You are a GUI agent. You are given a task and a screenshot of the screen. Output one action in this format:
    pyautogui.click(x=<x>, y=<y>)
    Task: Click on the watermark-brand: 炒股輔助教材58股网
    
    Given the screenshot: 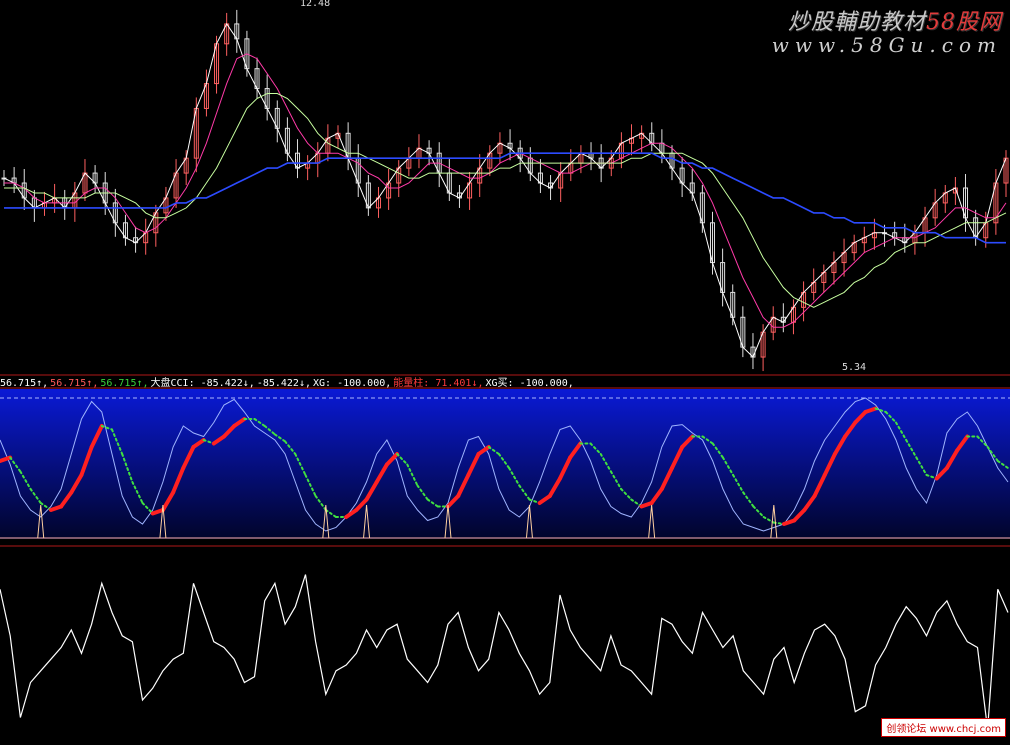 What is the action you would take?
    pyautogui.click(x=895, y=20)
    